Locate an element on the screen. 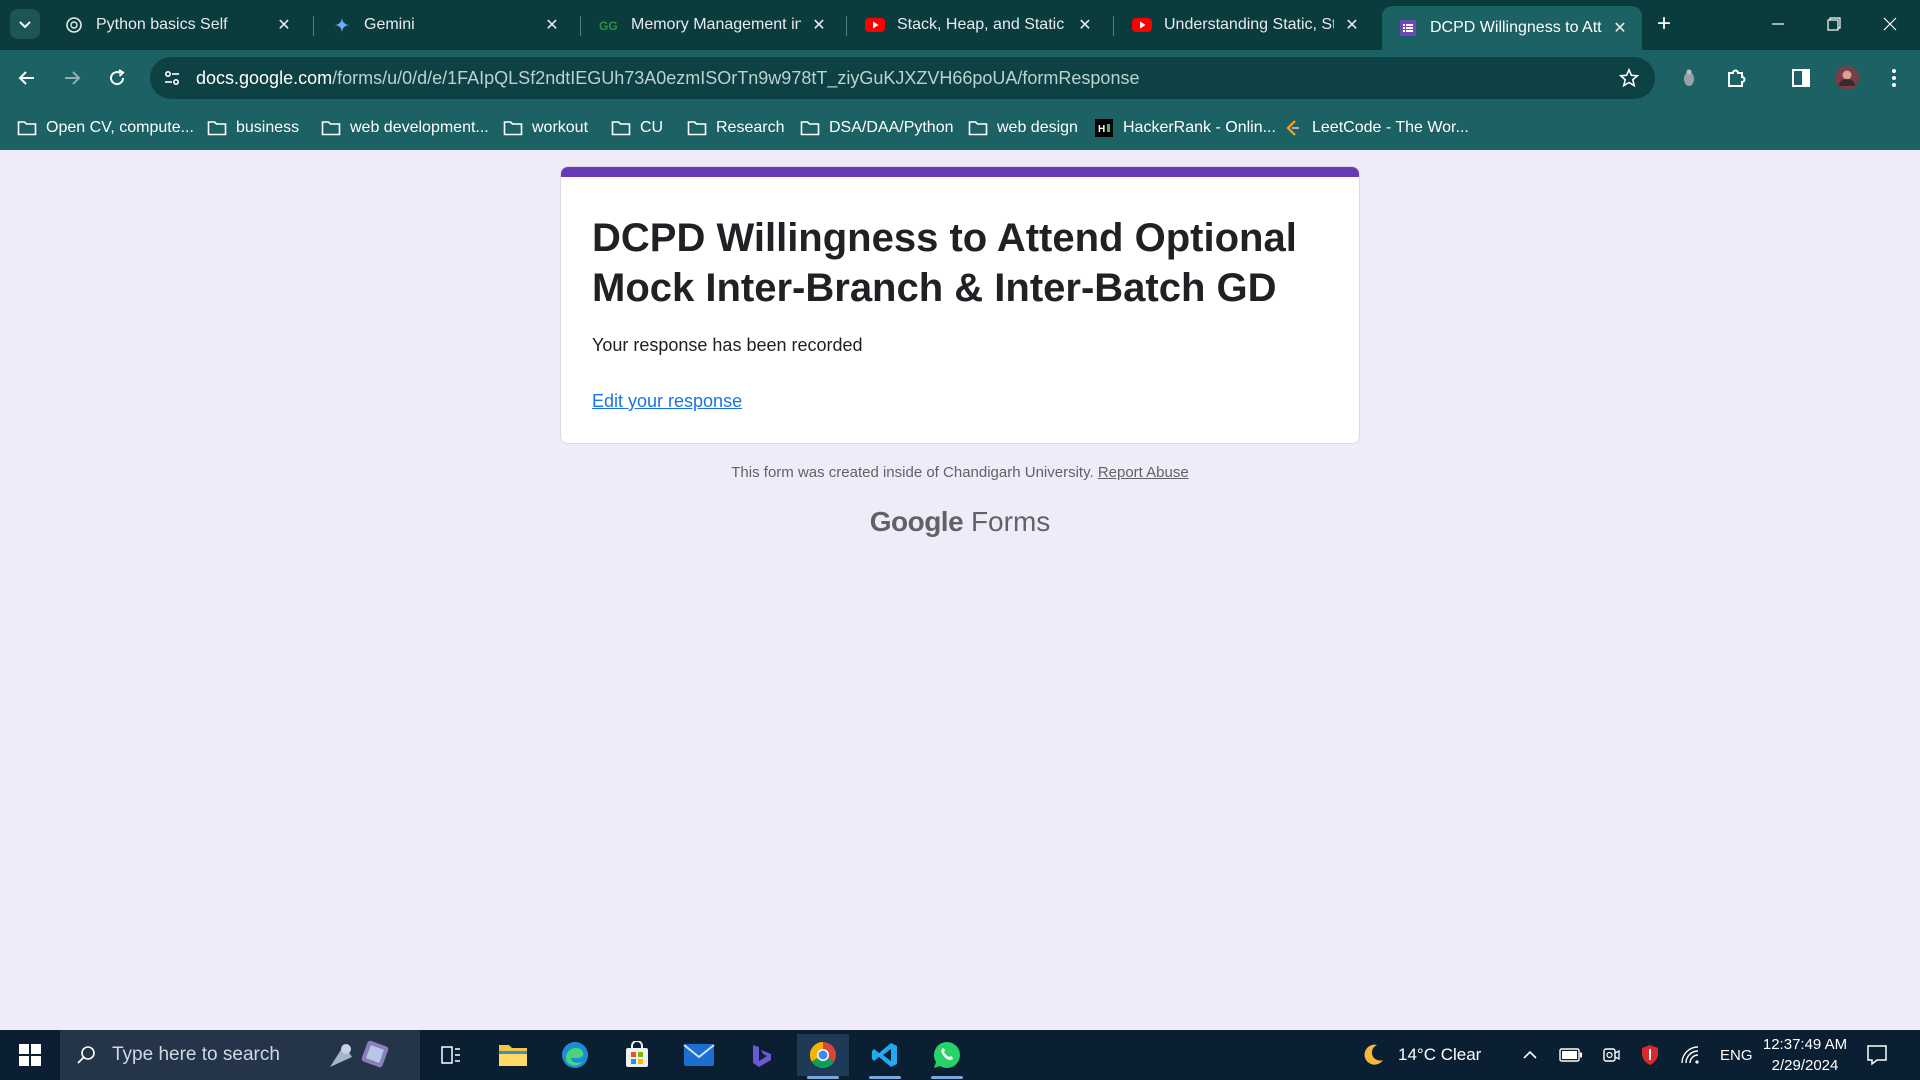  bookmark-dsa-daa-python: DSA/DAA/Python is located at coordinates (877, 128).